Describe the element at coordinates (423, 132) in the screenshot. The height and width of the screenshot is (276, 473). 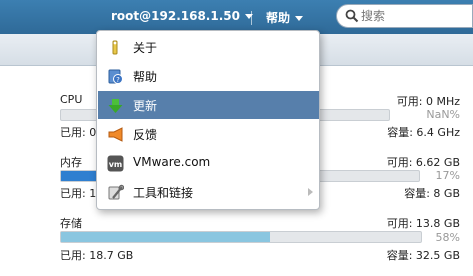
I see `cpu-capacity: 容量: 6.4 GHz` at that location.